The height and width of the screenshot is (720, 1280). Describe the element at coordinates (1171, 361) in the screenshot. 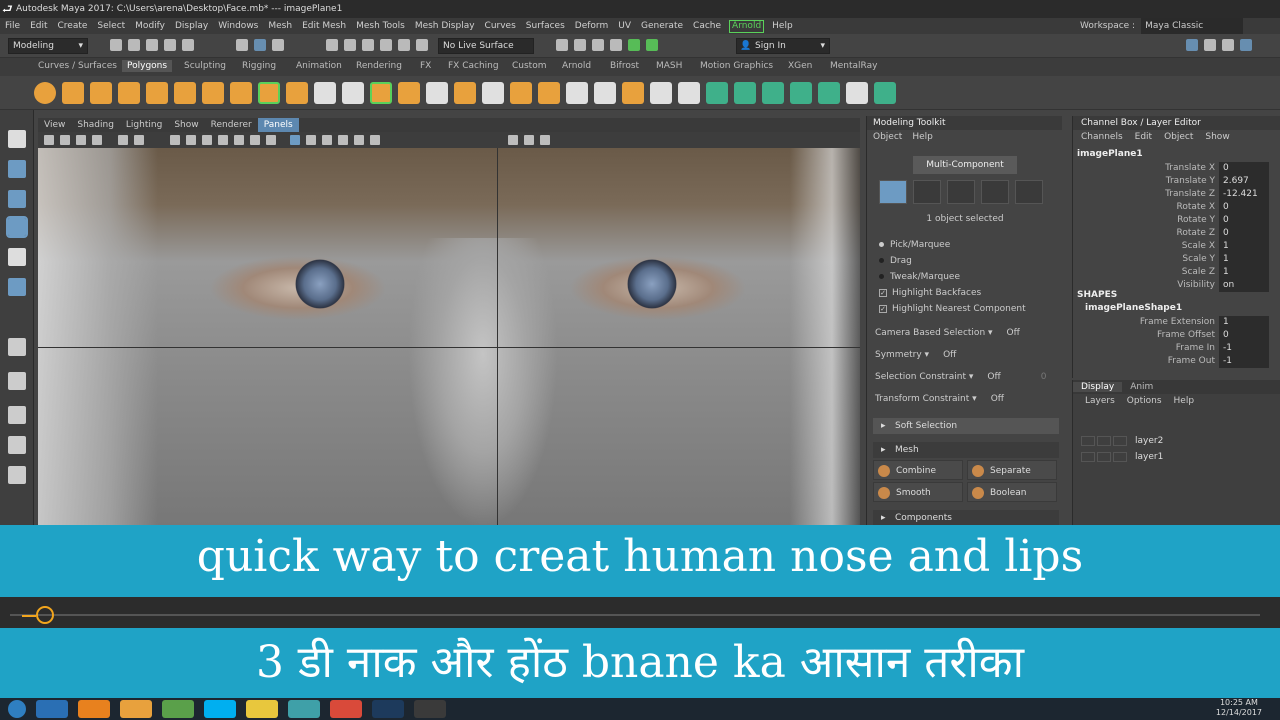

I see `attr-frame-out: Frame Out -1` at that location.